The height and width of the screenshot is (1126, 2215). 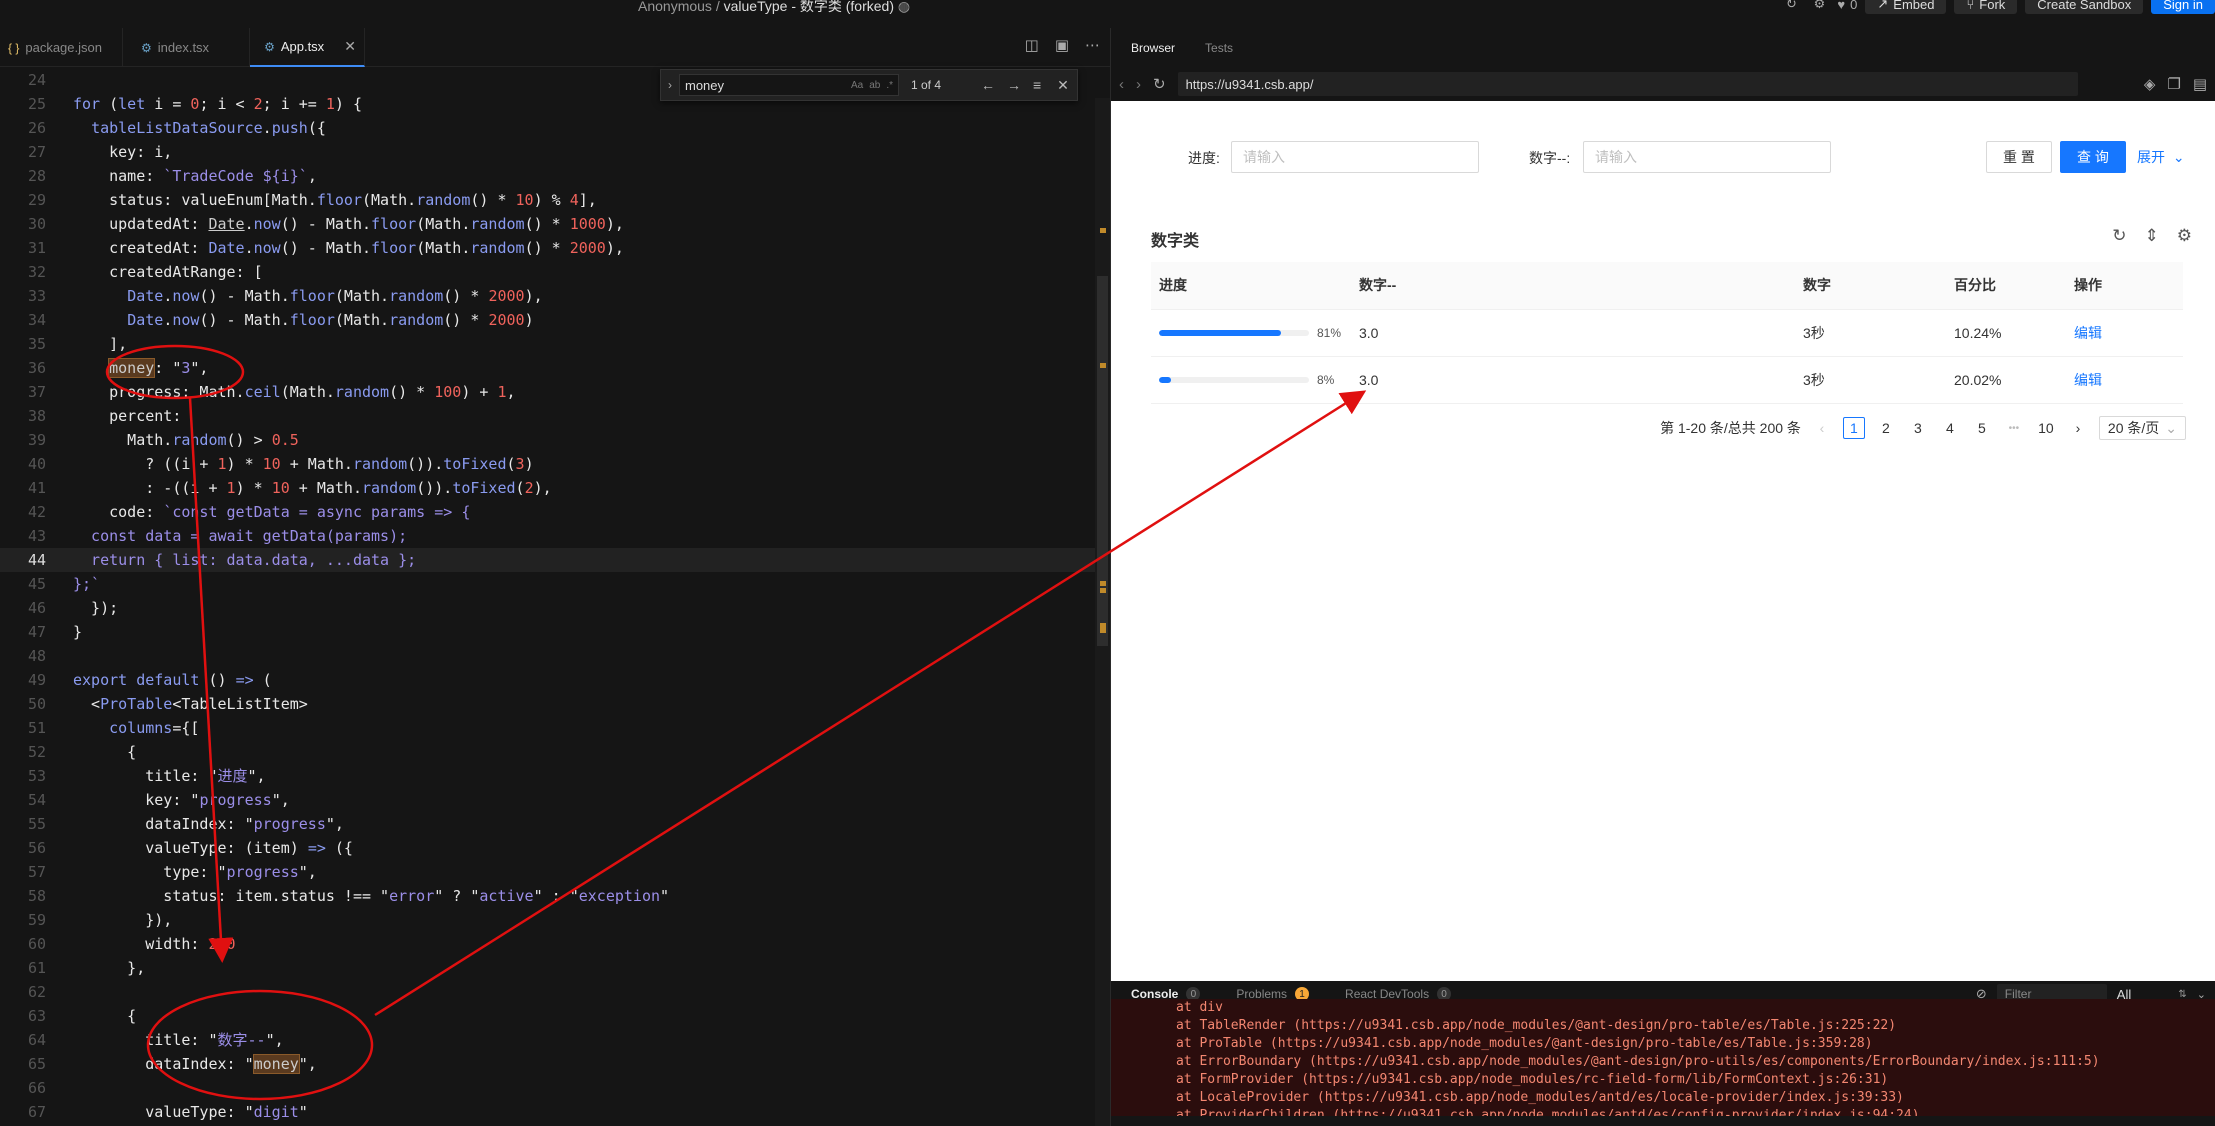 I want to click on next-page-icon: ›, so click(x=2078, y=428).